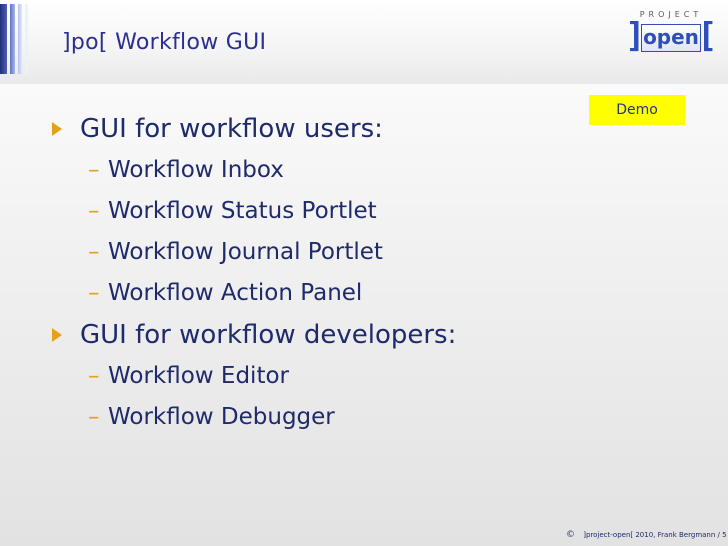  What do you see at coordinates (268, 335) in the screenshot?
I see `bullet-label: GUI for workflow developers:` at bounding box center [268, 335].